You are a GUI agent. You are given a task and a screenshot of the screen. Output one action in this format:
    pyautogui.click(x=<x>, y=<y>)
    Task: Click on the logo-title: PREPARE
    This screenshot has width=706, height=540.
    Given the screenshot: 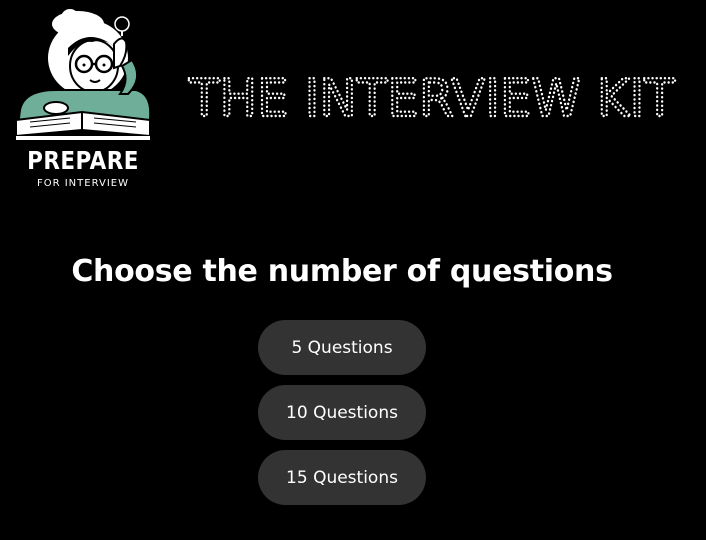 What is the action you would take?
    pyautogui.click(x=83, y=160)
    